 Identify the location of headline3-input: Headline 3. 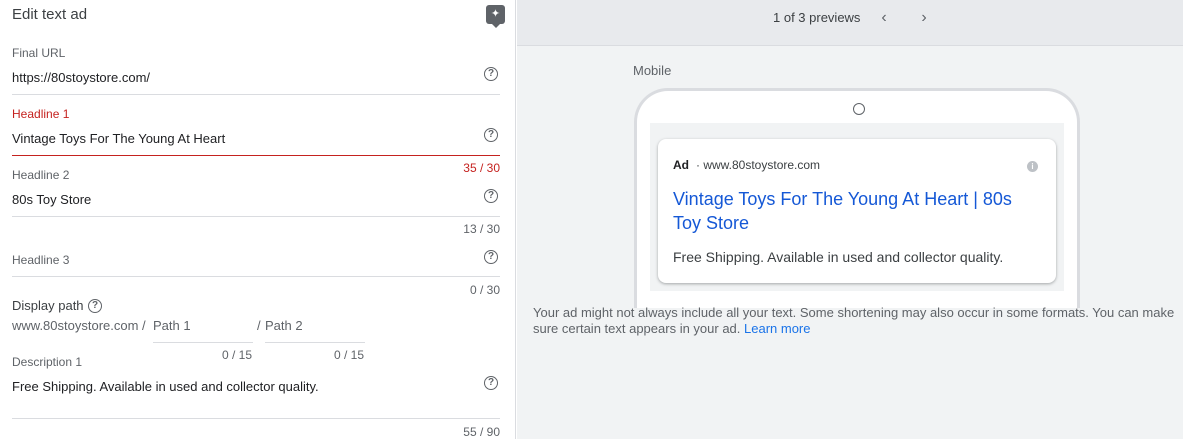
(40, 260).